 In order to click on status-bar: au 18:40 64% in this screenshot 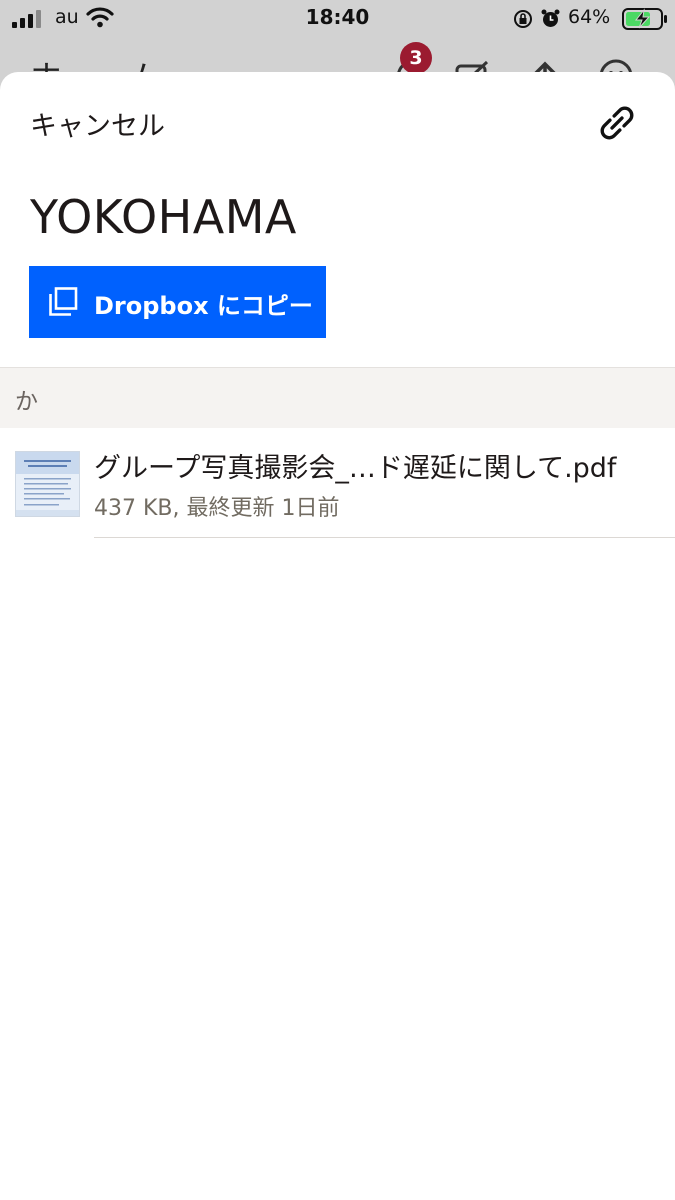, I will do `click(337, 19)`.